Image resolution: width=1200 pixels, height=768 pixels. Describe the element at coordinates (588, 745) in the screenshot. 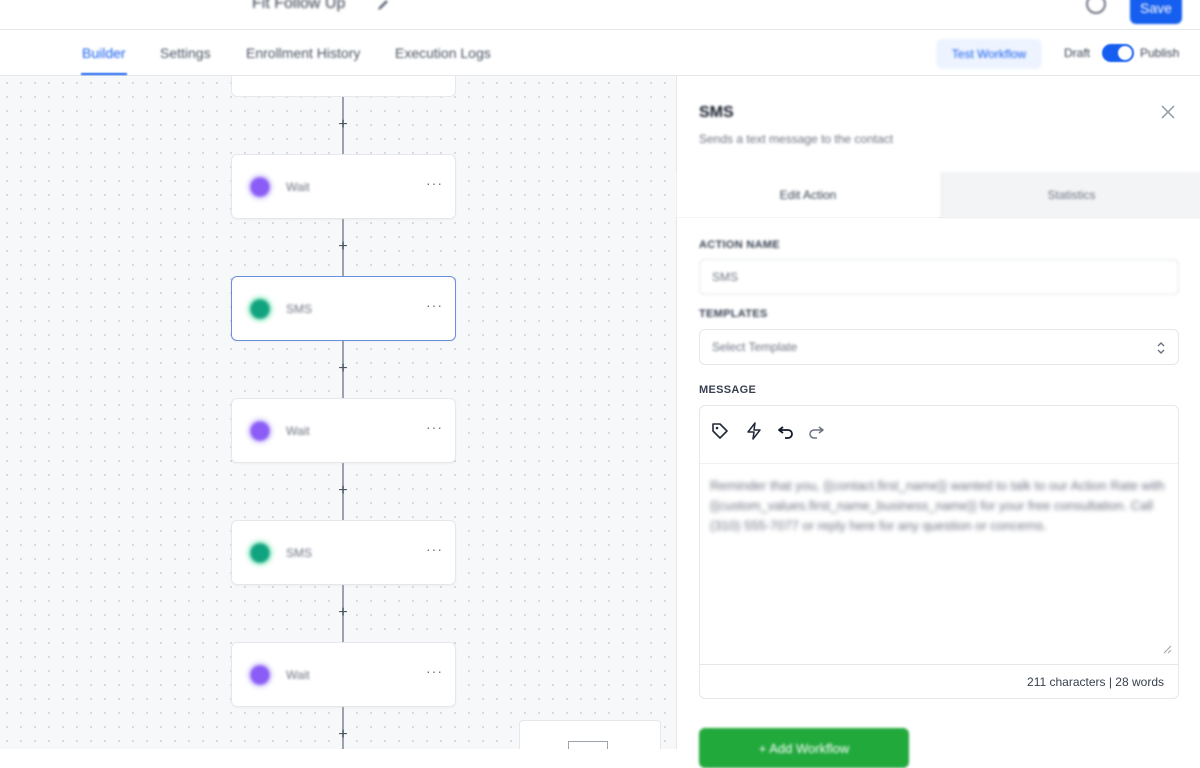

I see `minimap-viewport` at that location.